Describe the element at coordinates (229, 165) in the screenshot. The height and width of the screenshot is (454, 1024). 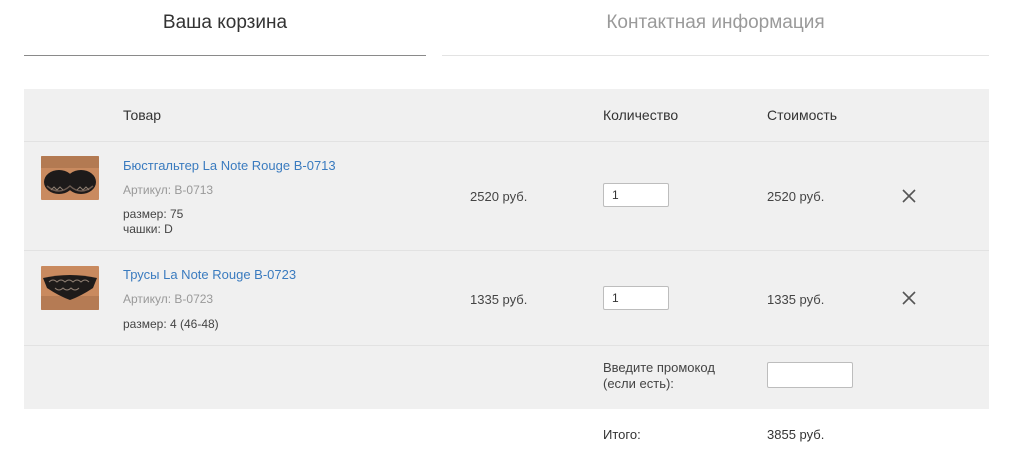
I see `product-link: Бюстгальтер La Note Rouge B-0713` at that location.